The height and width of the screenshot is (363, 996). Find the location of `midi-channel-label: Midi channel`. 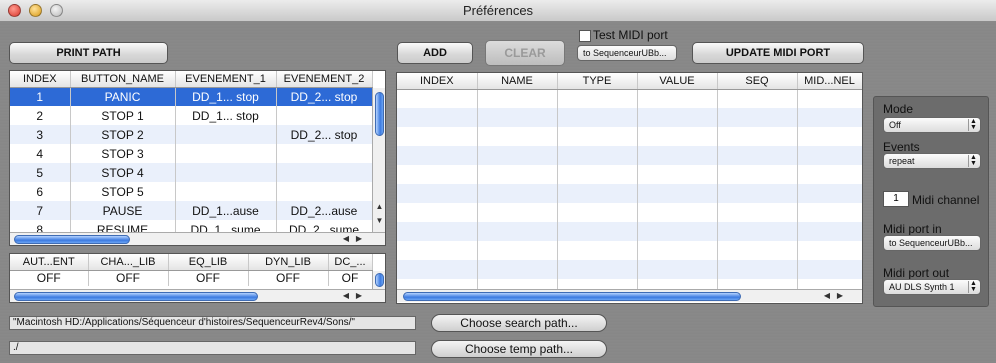

midi-channel-label: Midi channel is located at coordinates (946, 200).